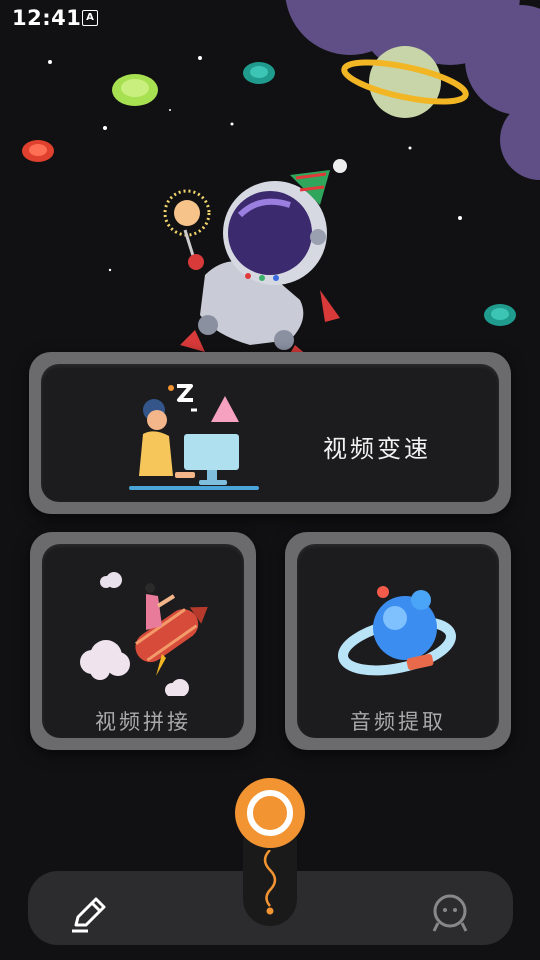 The image size is (540, 960). I want to click on audio-extract-card-inner: 音频提取, so click(398, 641).